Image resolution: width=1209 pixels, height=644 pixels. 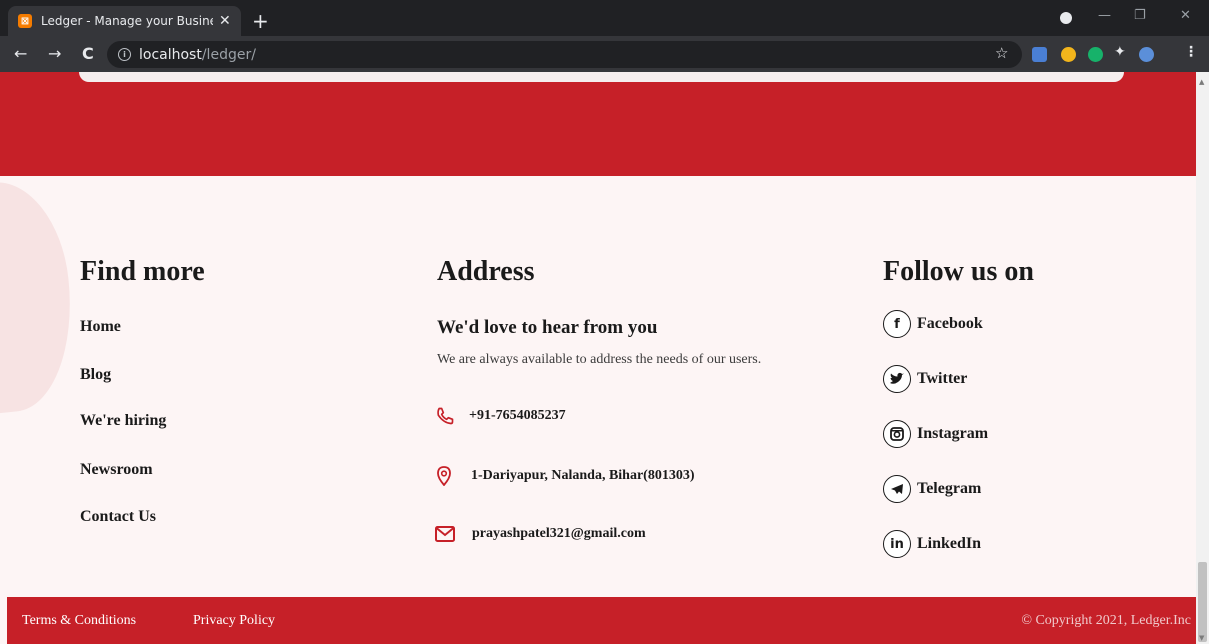 I want to click on social-linkedin: in LinkedIn, so click(x=932, y=544).